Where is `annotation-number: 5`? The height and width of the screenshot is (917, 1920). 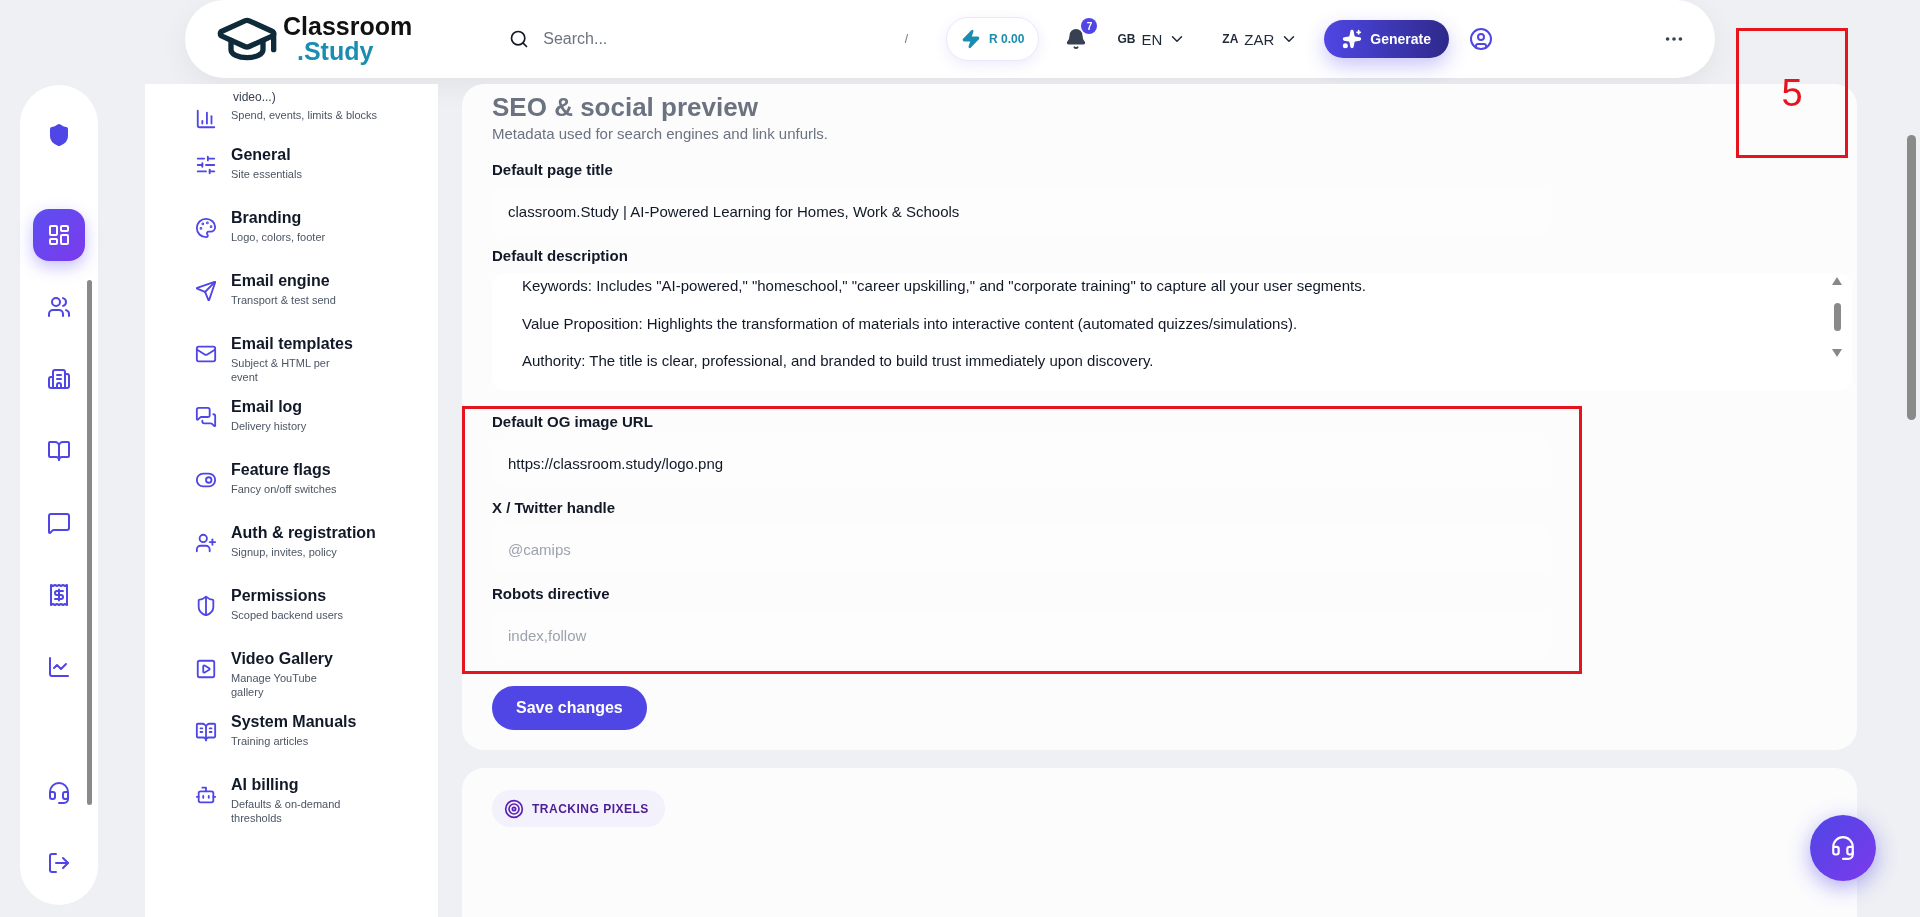 annotation-number: 5 is located at coordinates (1792, 93).